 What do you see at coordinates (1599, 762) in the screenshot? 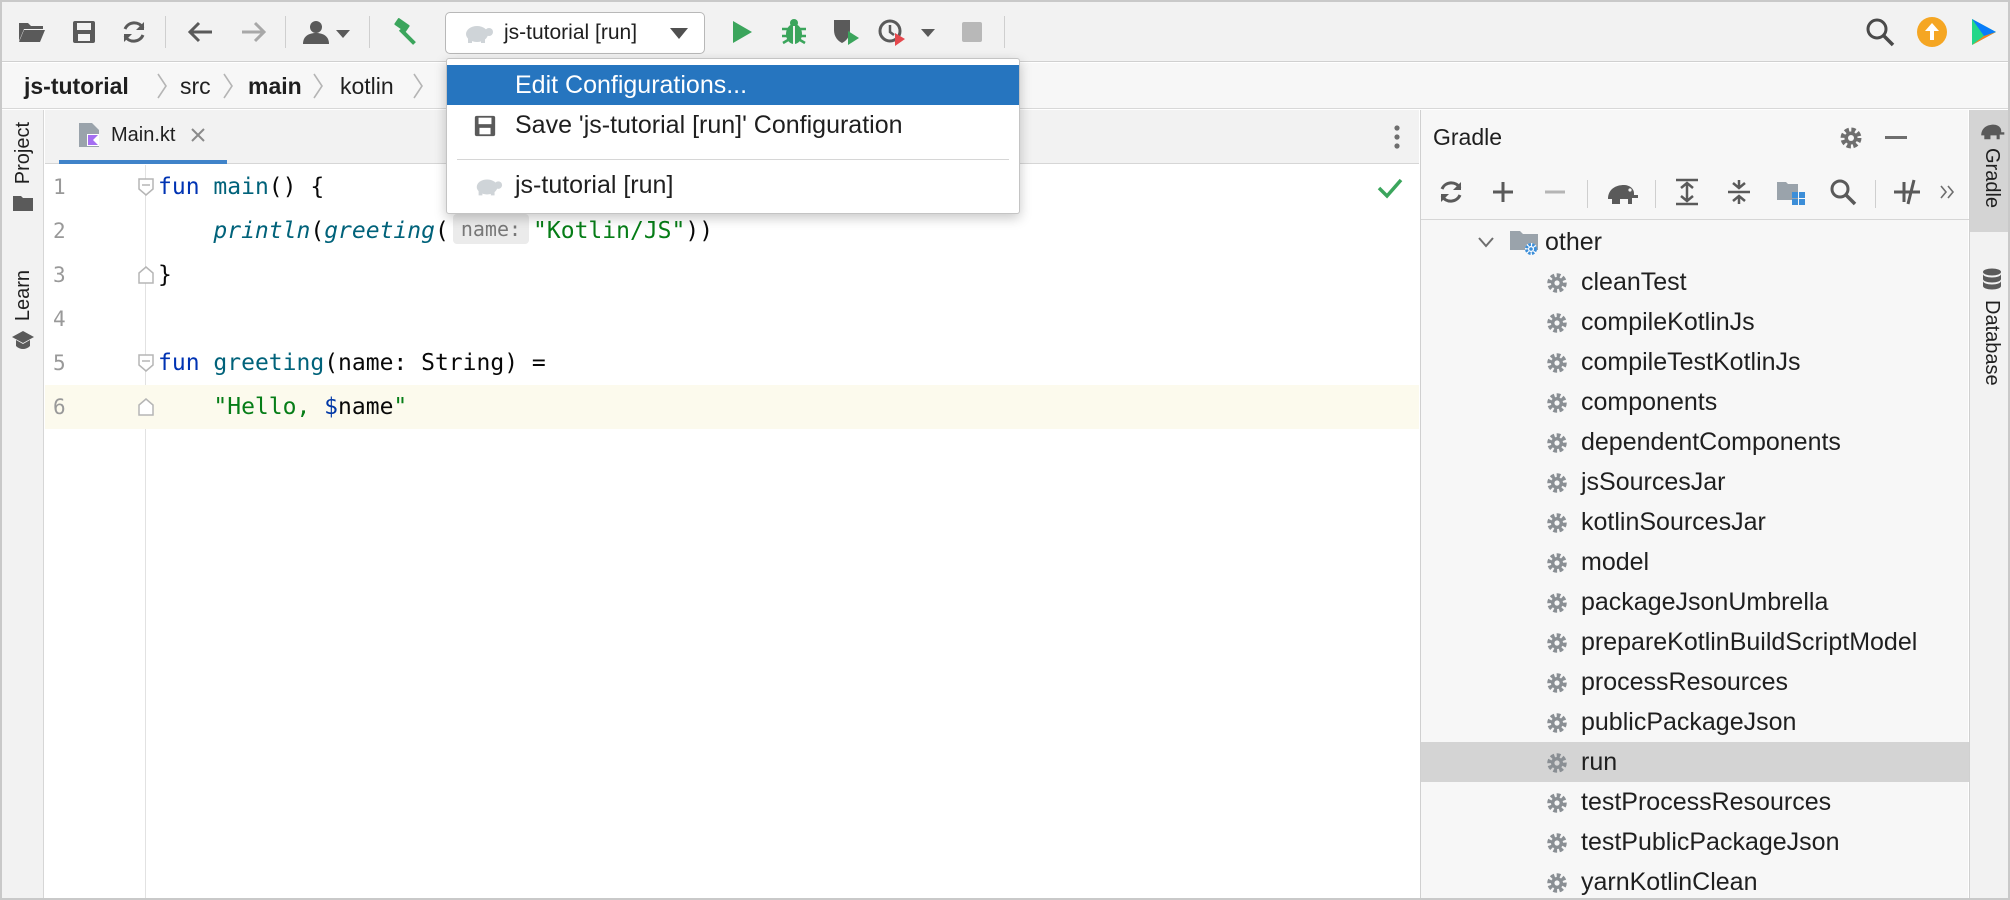
I see `tree-task-label: run` at bounding box center [1599, 762].